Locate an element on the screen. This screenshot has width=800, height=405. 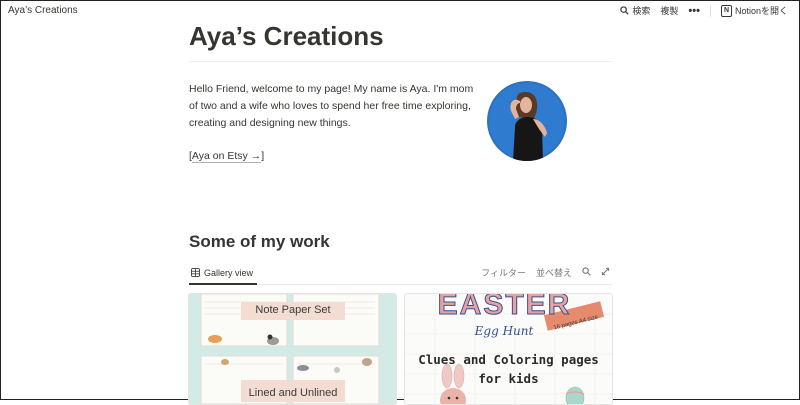
card-title-line2: for kids is located at coordinates (508, 378).